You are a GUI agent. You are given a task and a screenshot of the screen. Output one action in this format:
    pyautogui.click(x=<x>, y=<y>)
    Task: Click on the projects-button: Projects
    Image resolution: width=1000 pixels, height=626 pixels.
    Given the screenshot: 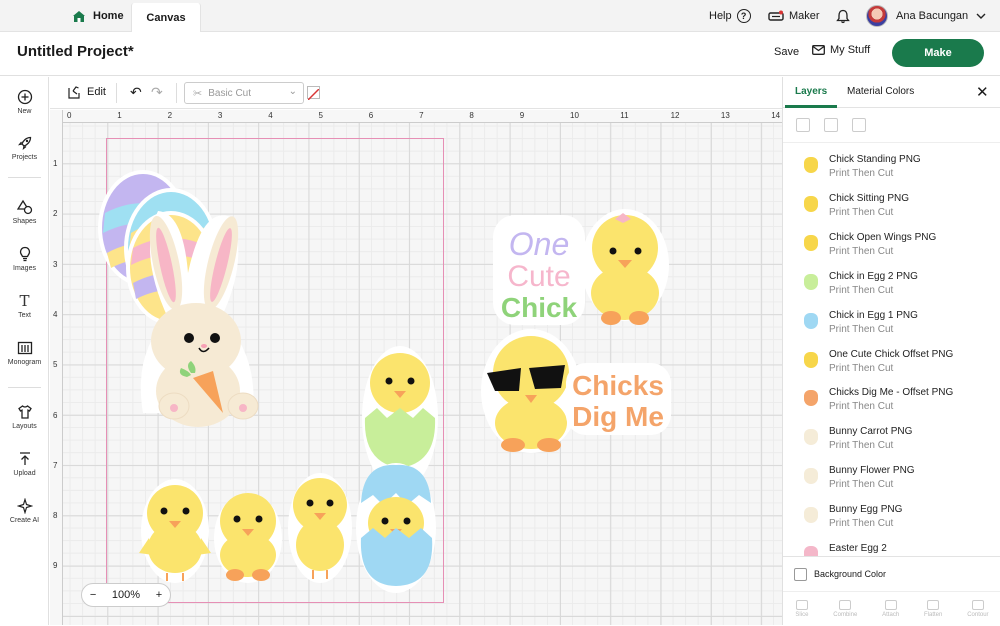 What is the action you would take?
    pyautogui.click(x=24, y=148)
    